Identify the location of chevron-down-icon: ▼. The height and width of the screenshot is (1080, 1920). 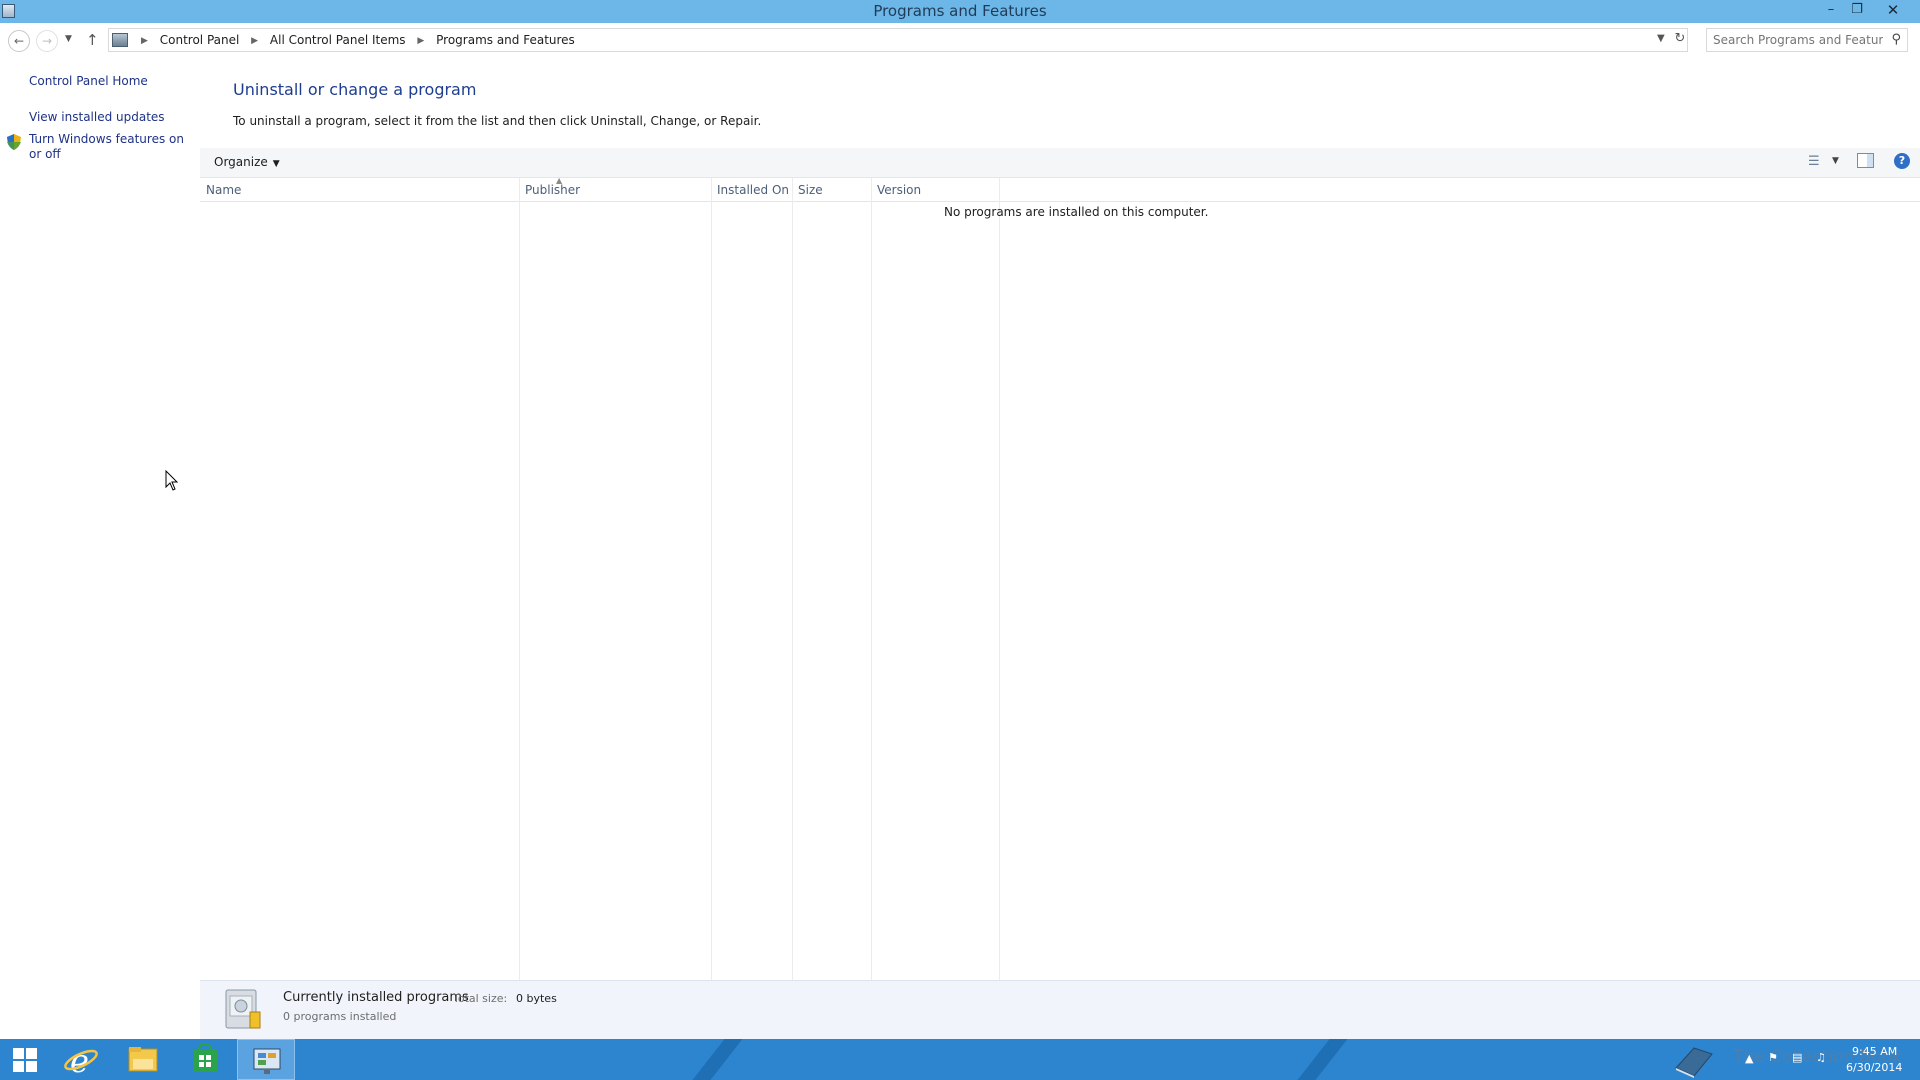
(276, 164).